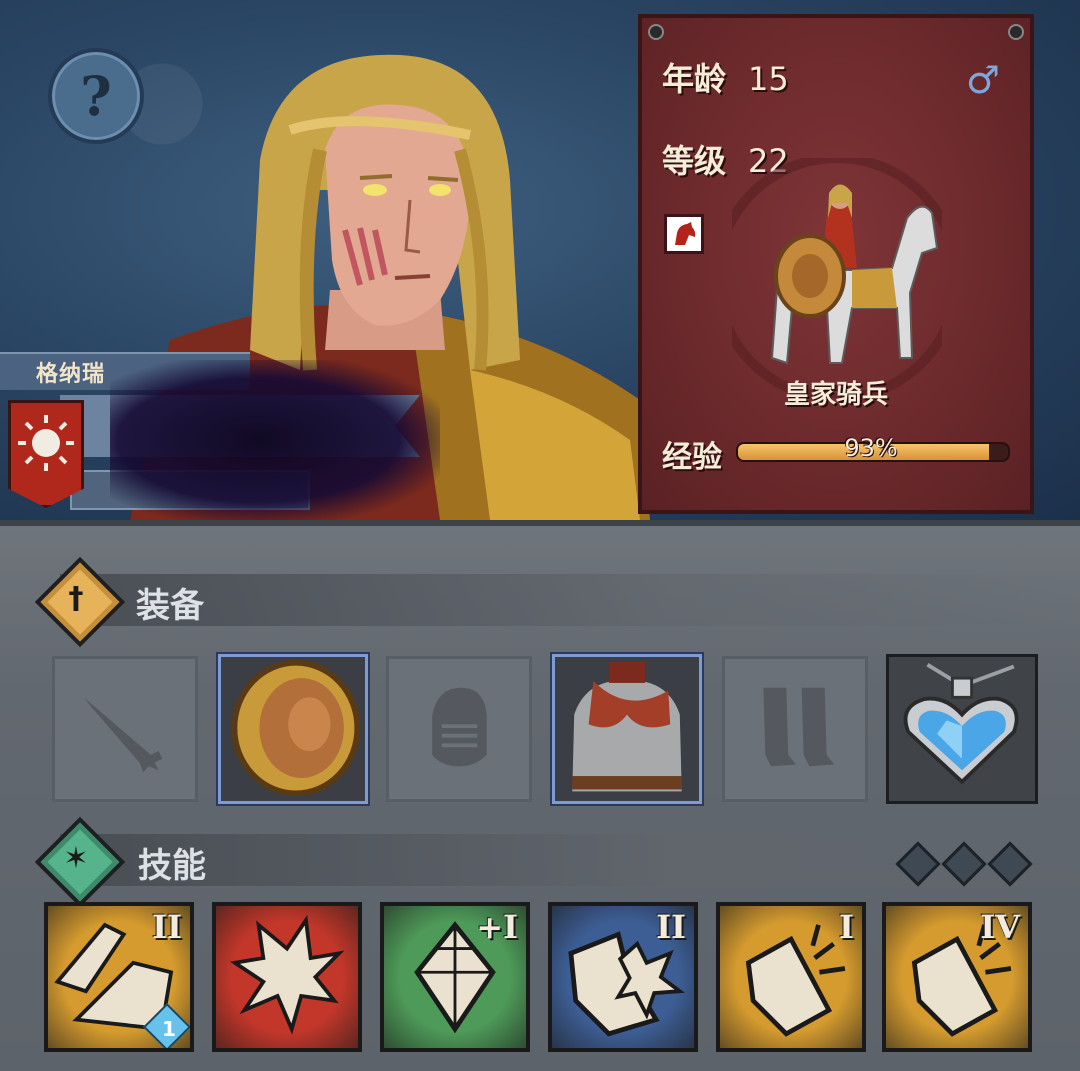 Image resolution: width=1080 pixels, height=1071 pixels. I want to click on skill-shield-block: I, so click(791, 977).